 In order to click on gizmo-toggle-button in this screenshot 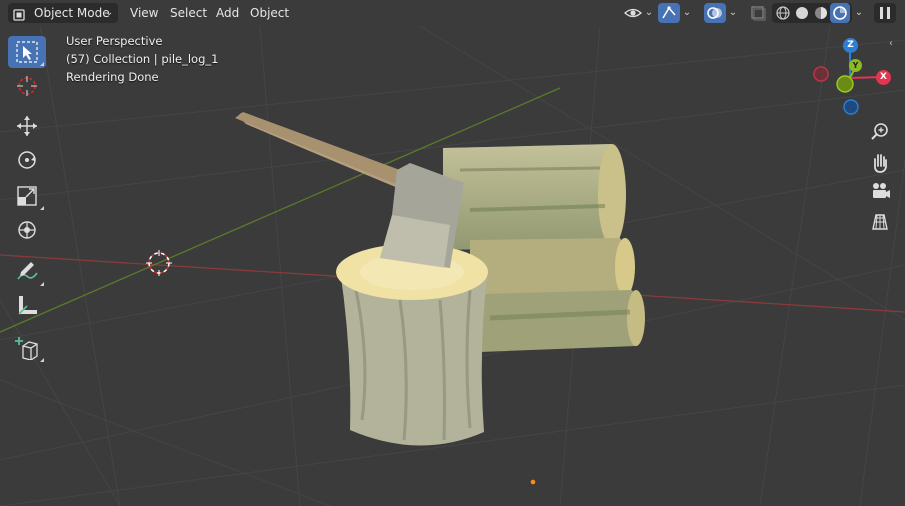, I will do `click(669, 13)`.